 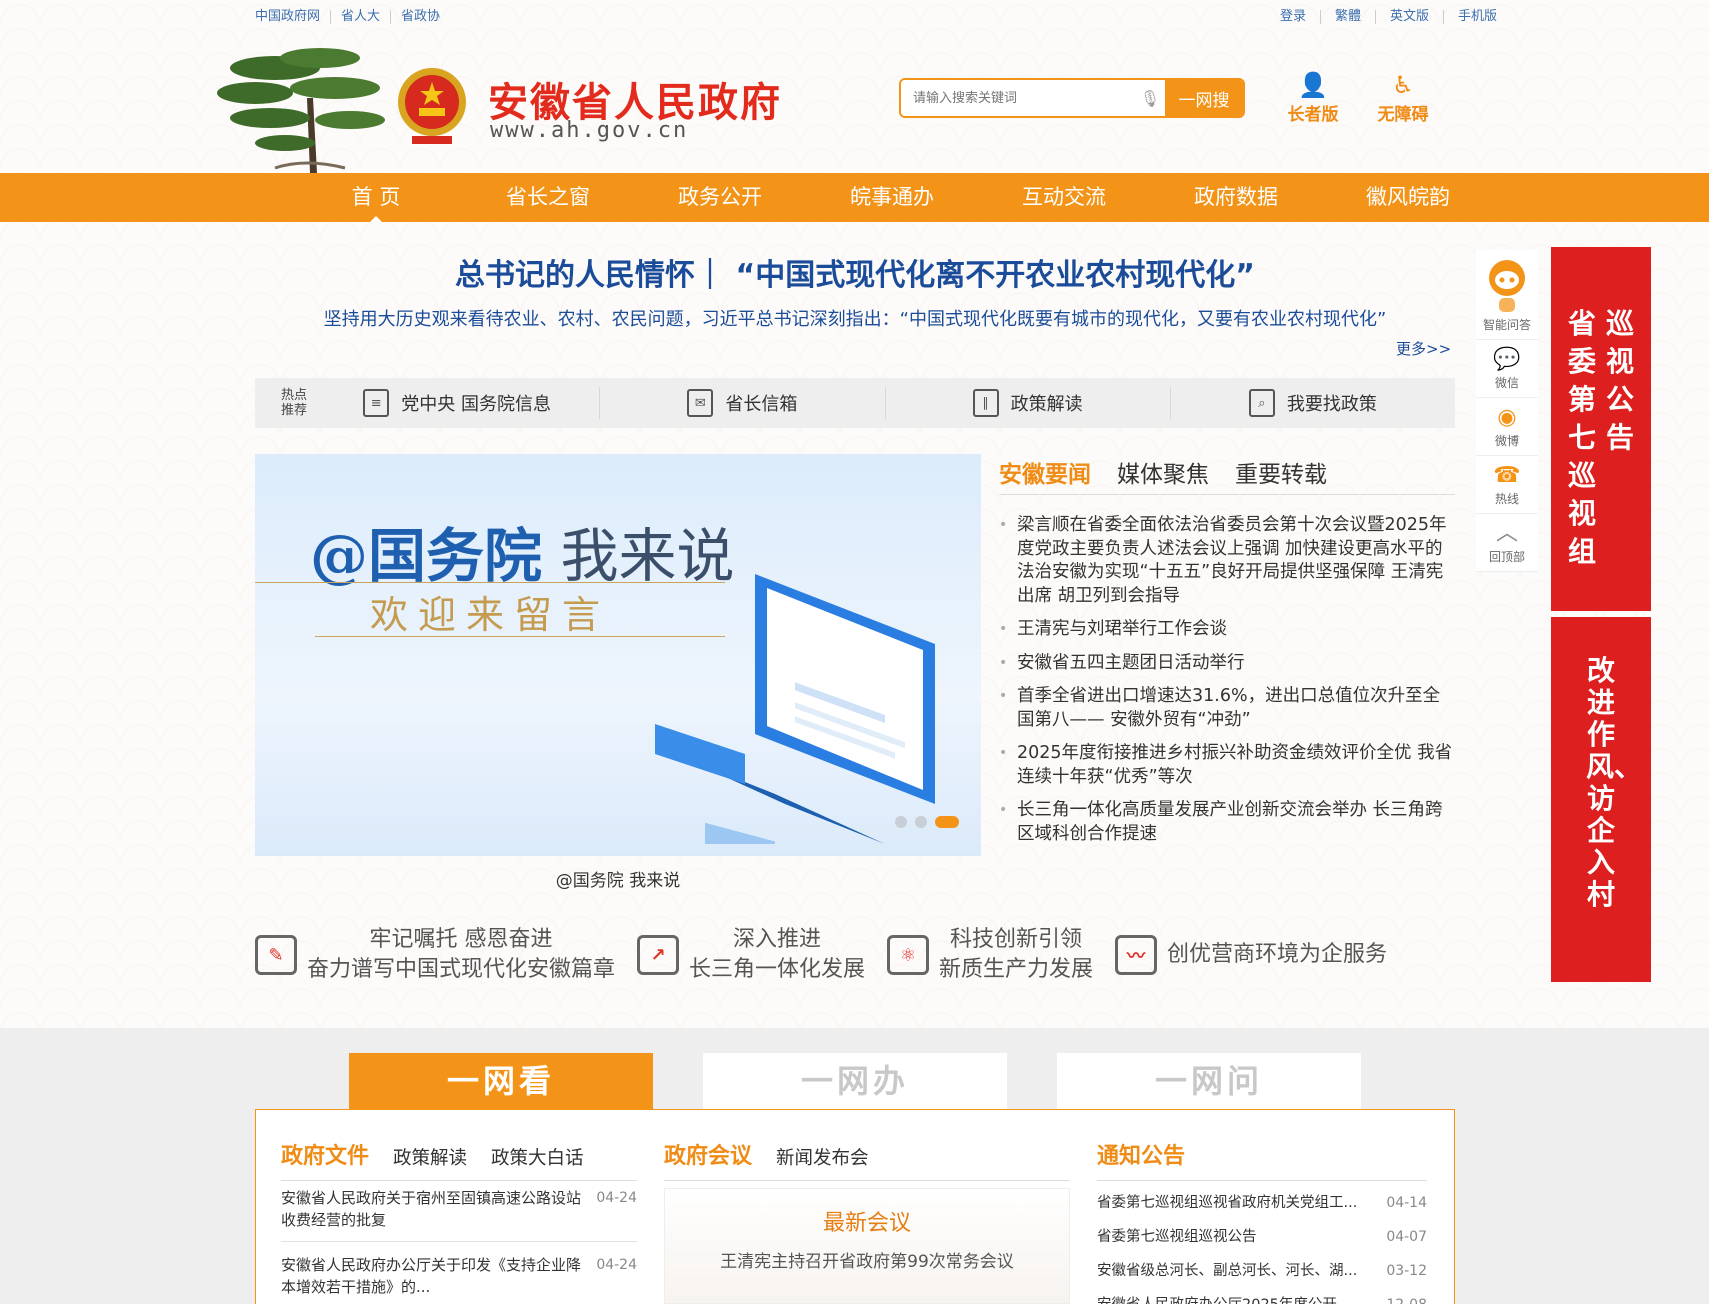 I want to click on notice-date: 04-07, so click(x=1406, y=1237).